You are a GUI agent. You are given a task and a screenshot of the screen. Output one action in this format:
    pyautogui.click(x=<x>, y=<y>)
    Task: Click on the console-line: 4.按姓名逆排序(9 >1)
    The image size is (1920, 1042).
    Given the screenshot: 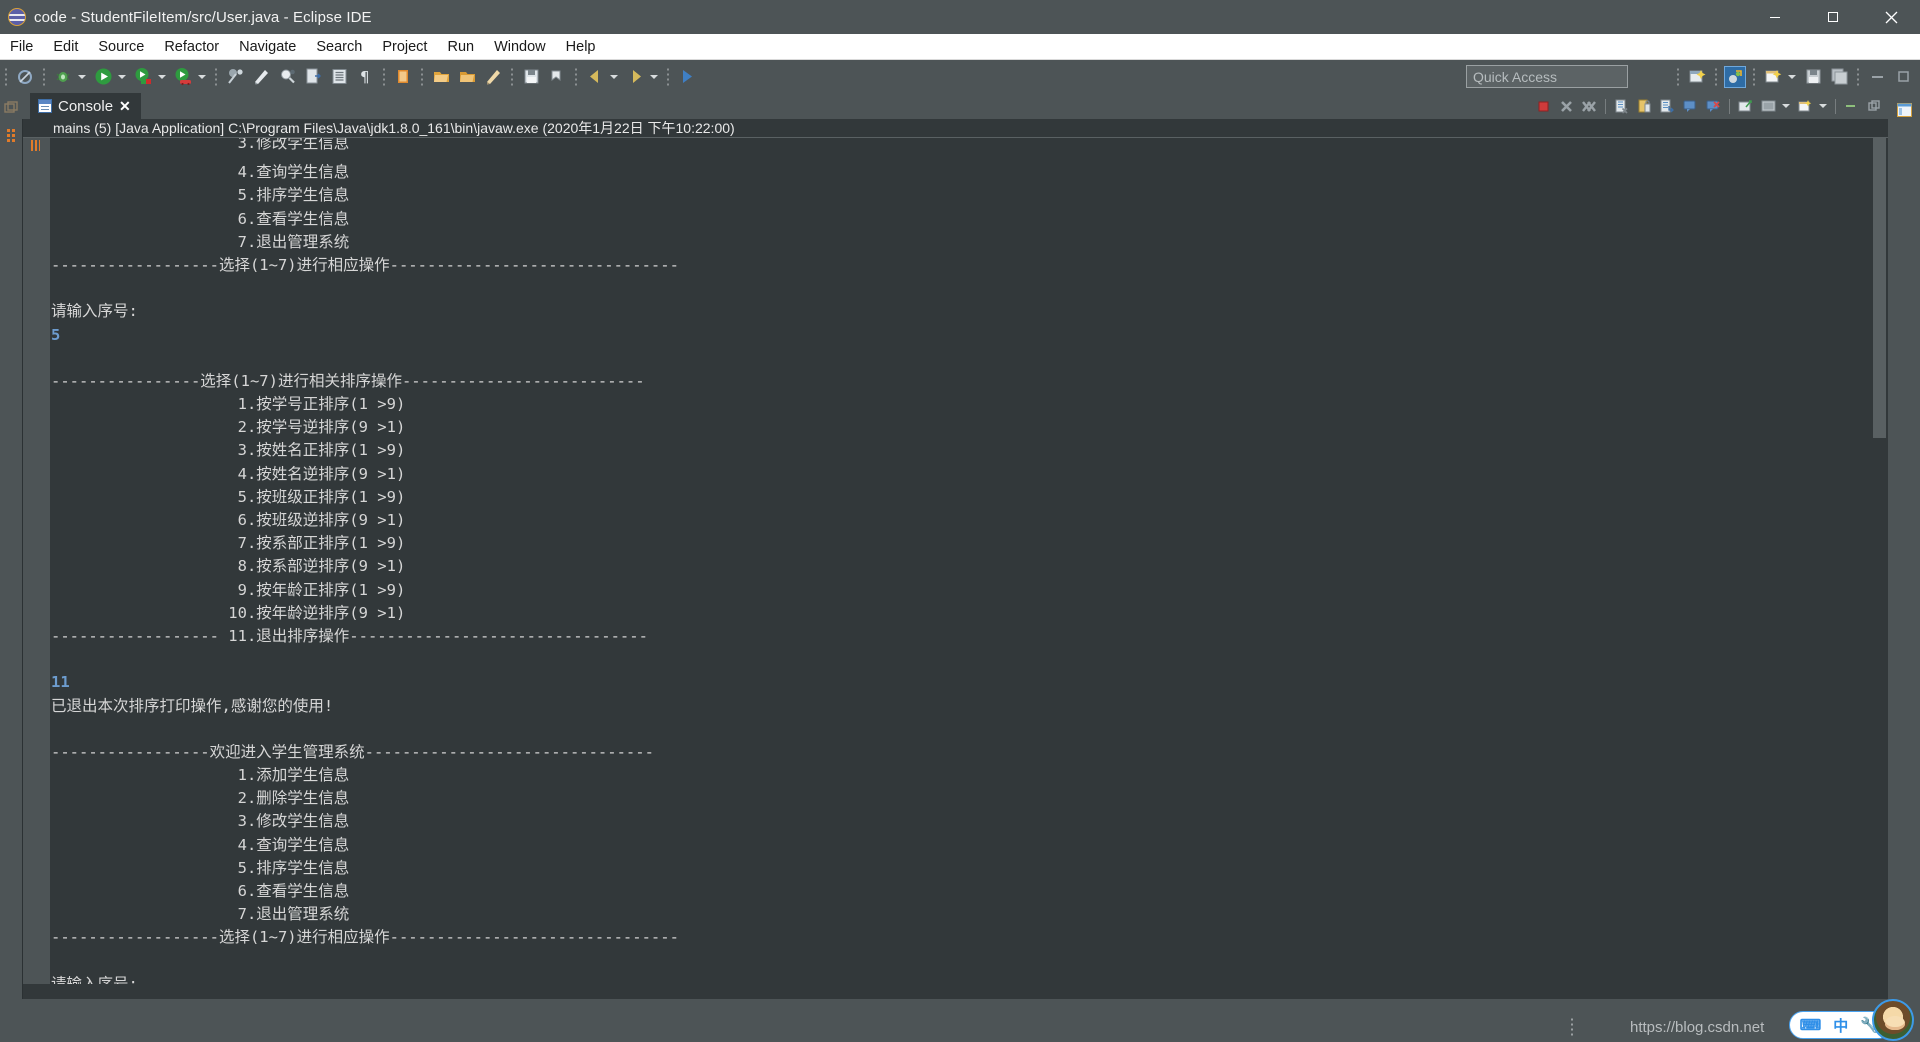 What is the action you would take?
    pyautogui.click(x=228, y=473)
    